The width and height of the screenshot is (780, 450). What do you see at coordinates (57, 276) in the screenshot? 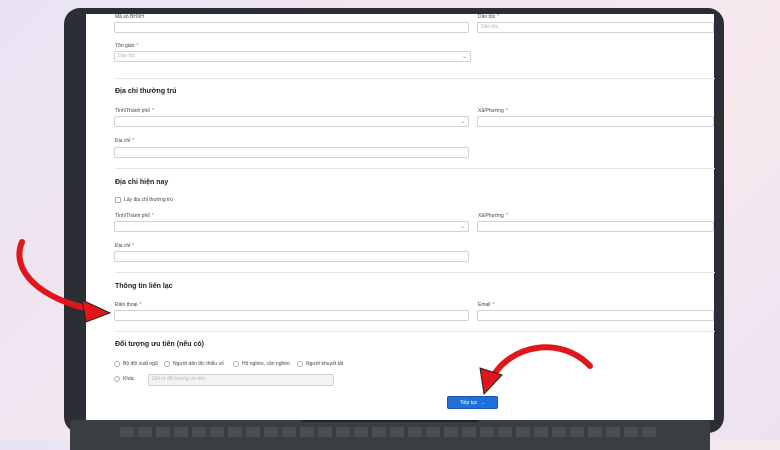
I see `left-annotation-arrow` at bounding box center [57, 276].